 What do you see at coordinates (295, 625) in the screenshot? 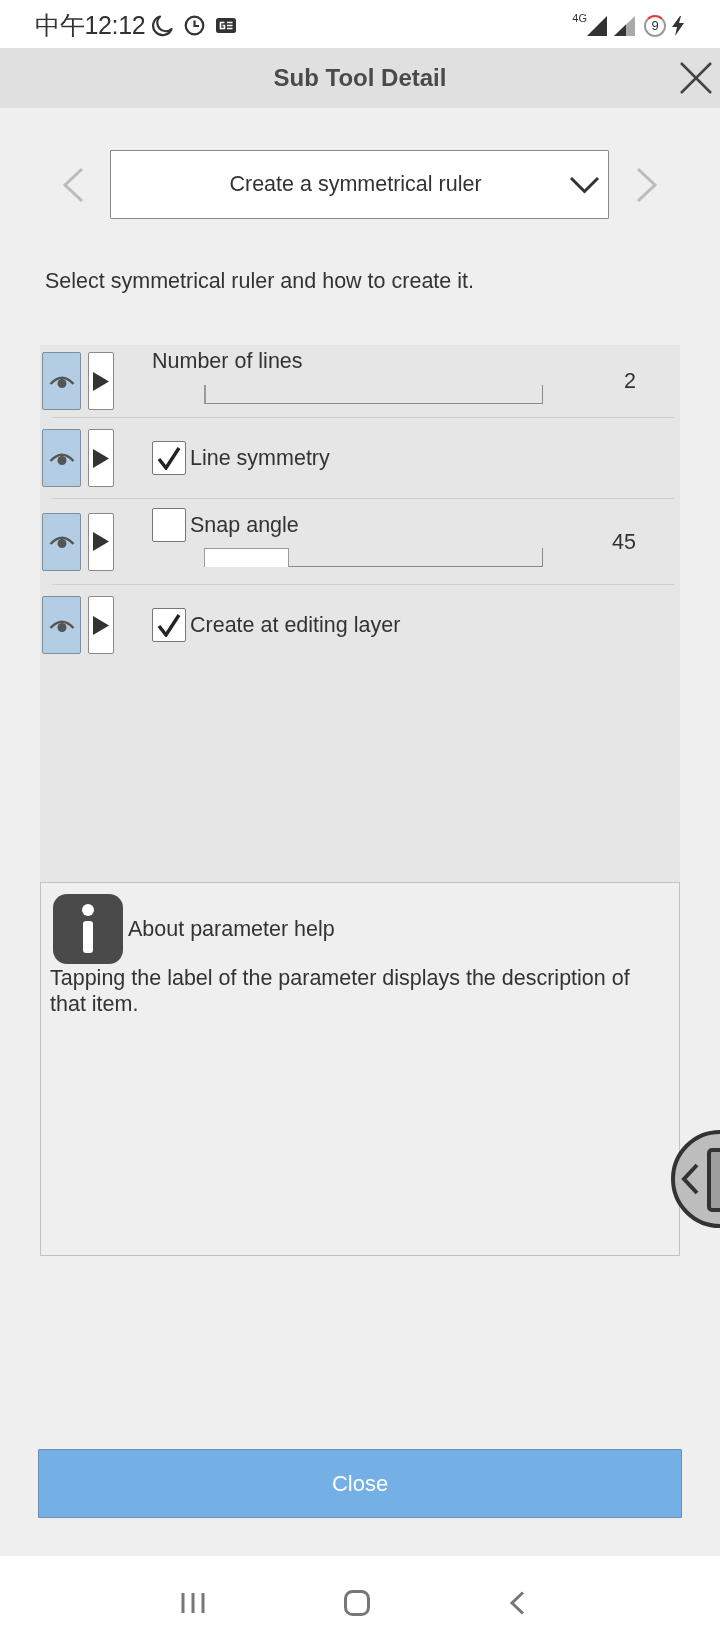
I see `parameter-label: Create at editing layer` at bounding box center [295, 625].